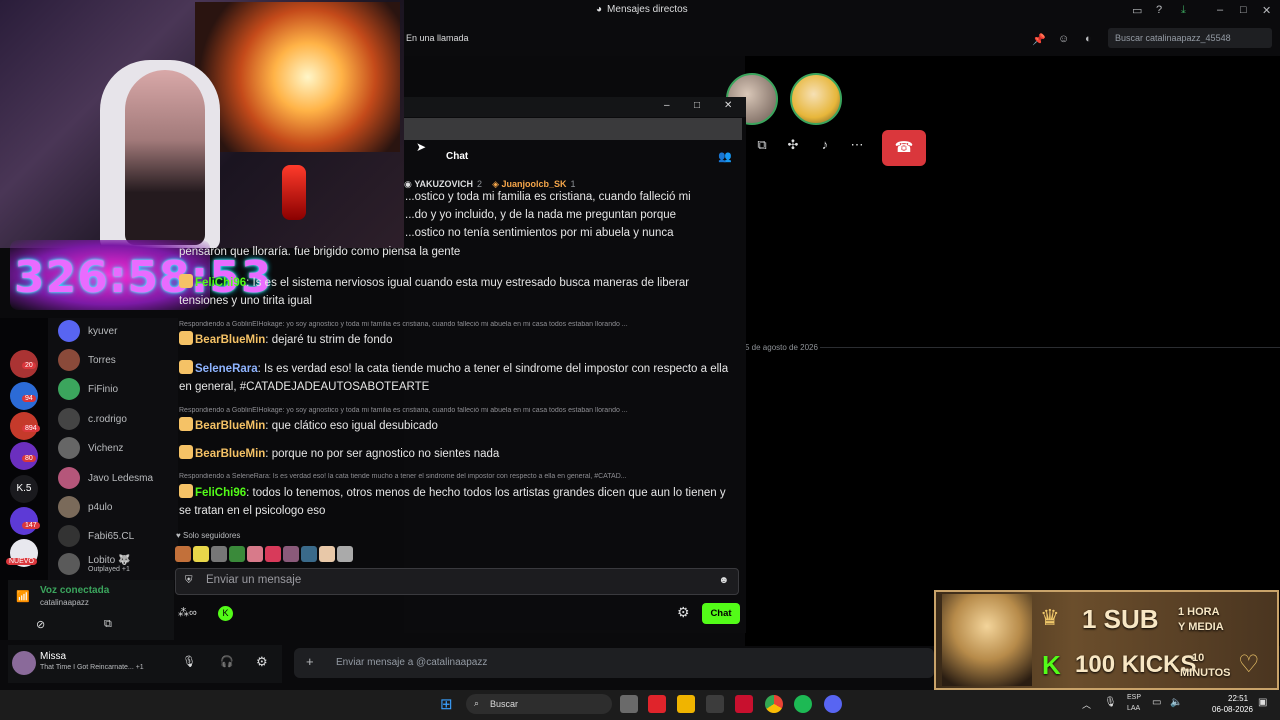  Describe the element at coordinates (725, 156) in the screenshot. I see `users-icon: 👥` at that location.